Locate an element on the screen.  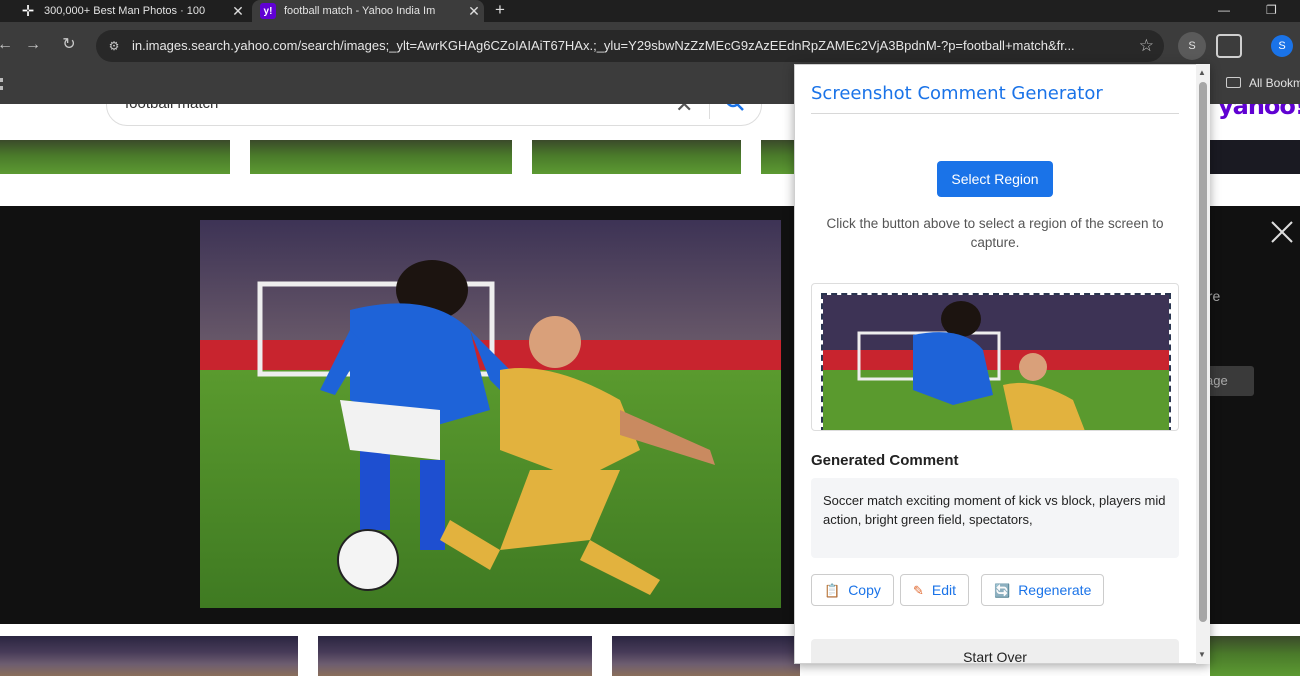
copy-button: 📋 Copy is located at coordinates (852, 590).